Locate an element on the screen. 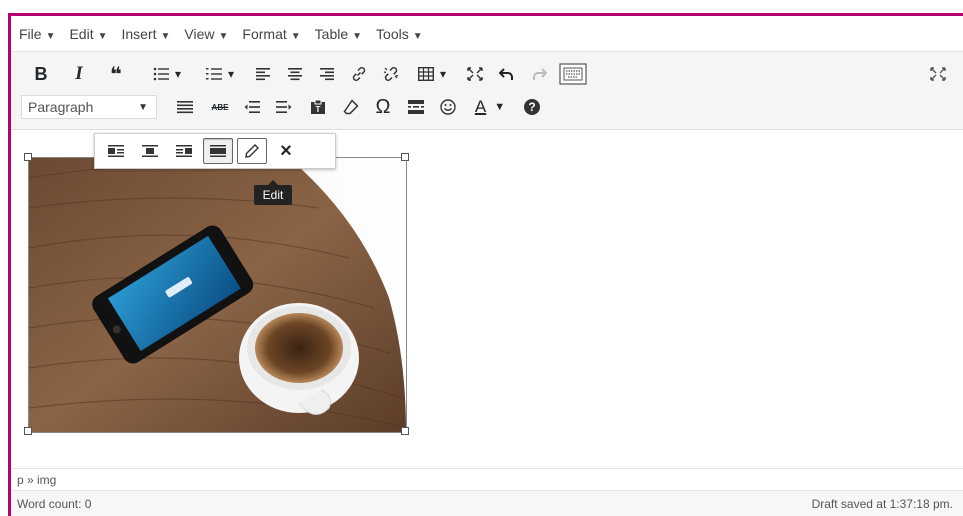 This screenshot has height=516, width=963. image-align-left-button is located at coordinates (116, 151).